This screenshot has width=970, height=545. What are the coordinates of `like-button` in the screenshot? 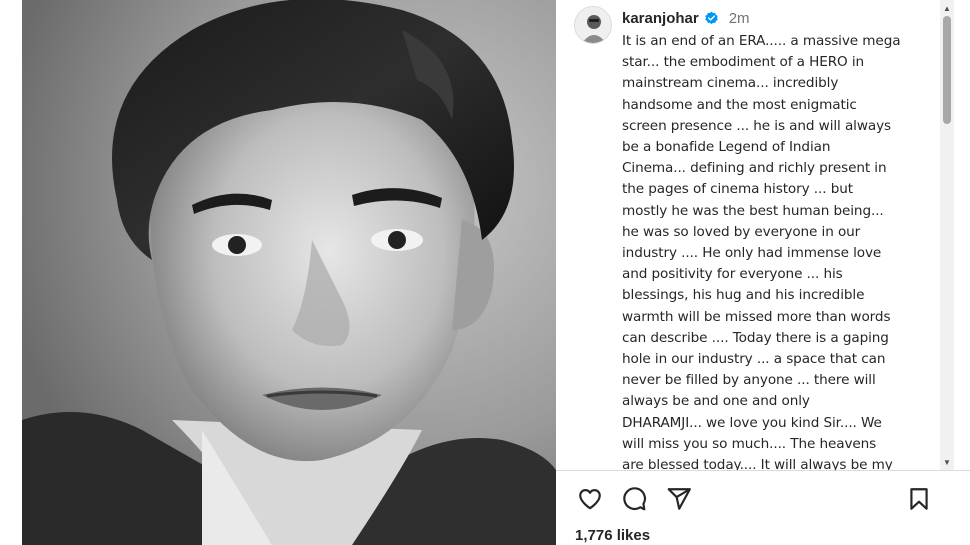 It's located at (590, 499).